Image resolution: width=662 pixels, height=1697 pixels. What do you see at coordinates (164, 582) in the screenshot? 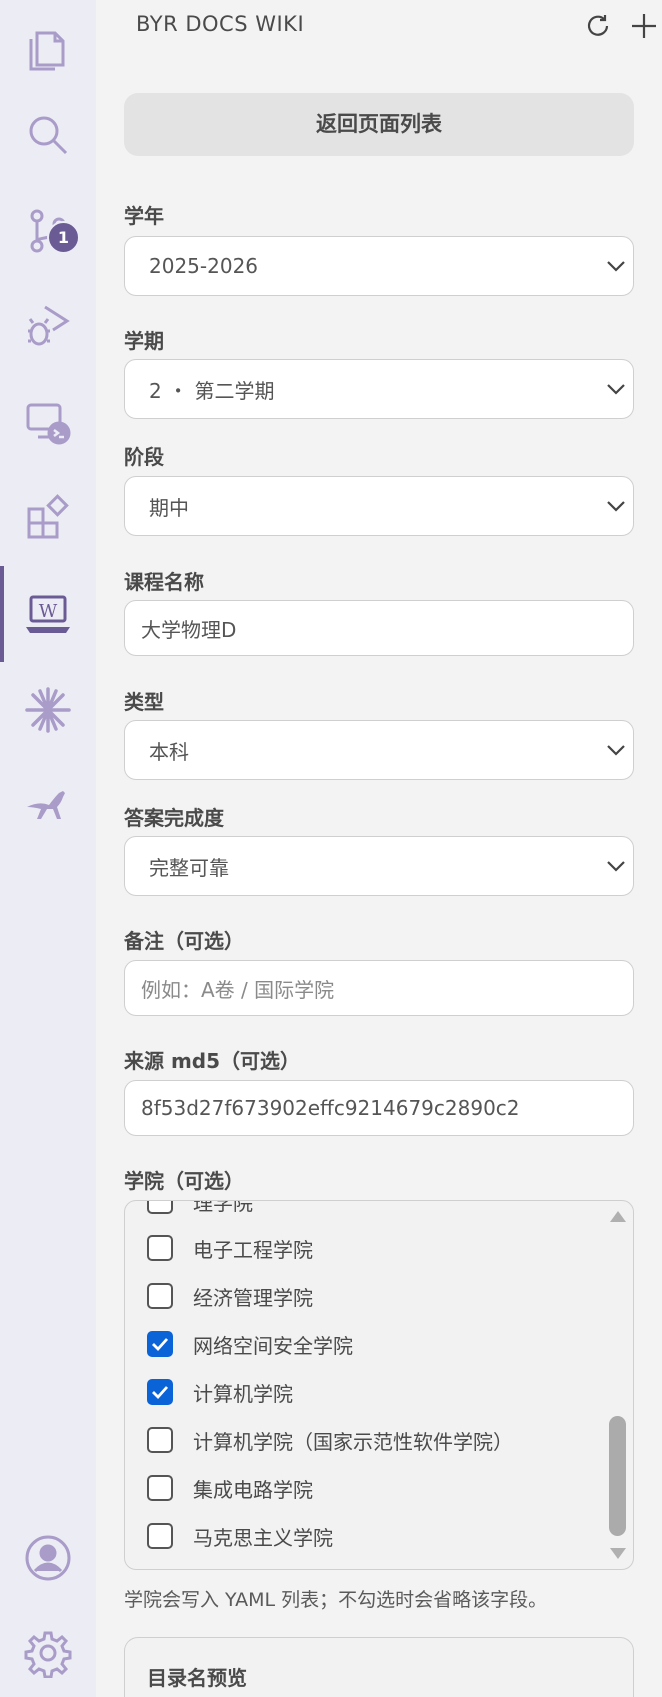
I see `course-label: 课程名称` at bounding box center [164, 582].